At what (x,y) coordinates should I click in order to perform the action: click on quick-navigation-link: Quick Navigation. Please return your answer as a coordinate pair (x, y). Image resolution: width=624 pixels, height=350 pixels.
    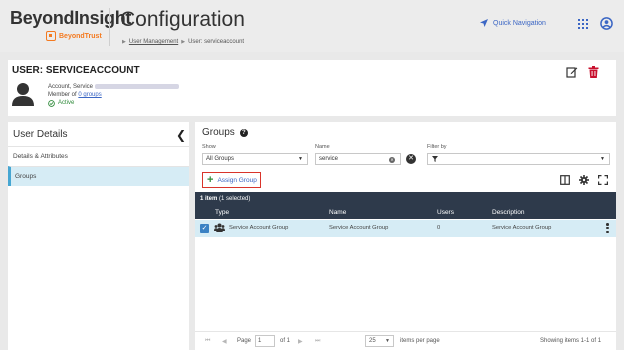
    Looking at the image, I should click on (512, 23).